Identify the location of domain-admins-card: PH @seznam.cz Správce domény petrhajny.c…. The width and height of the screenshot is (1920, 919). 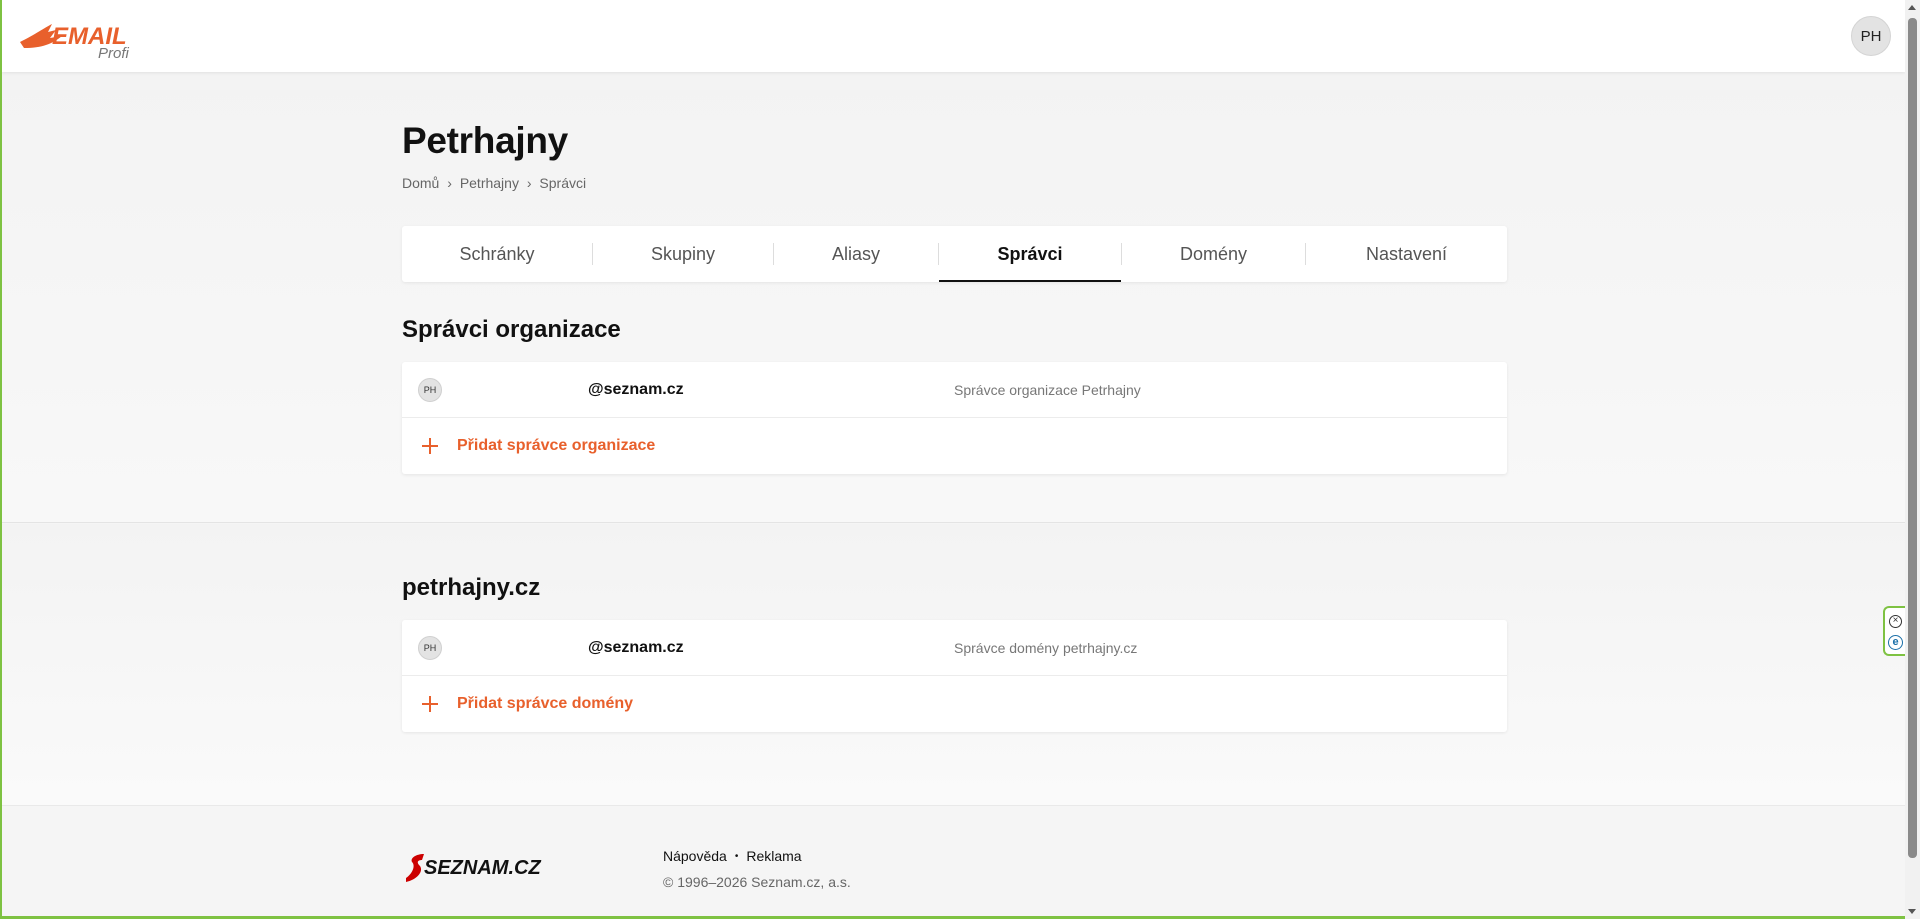
(954, 676).